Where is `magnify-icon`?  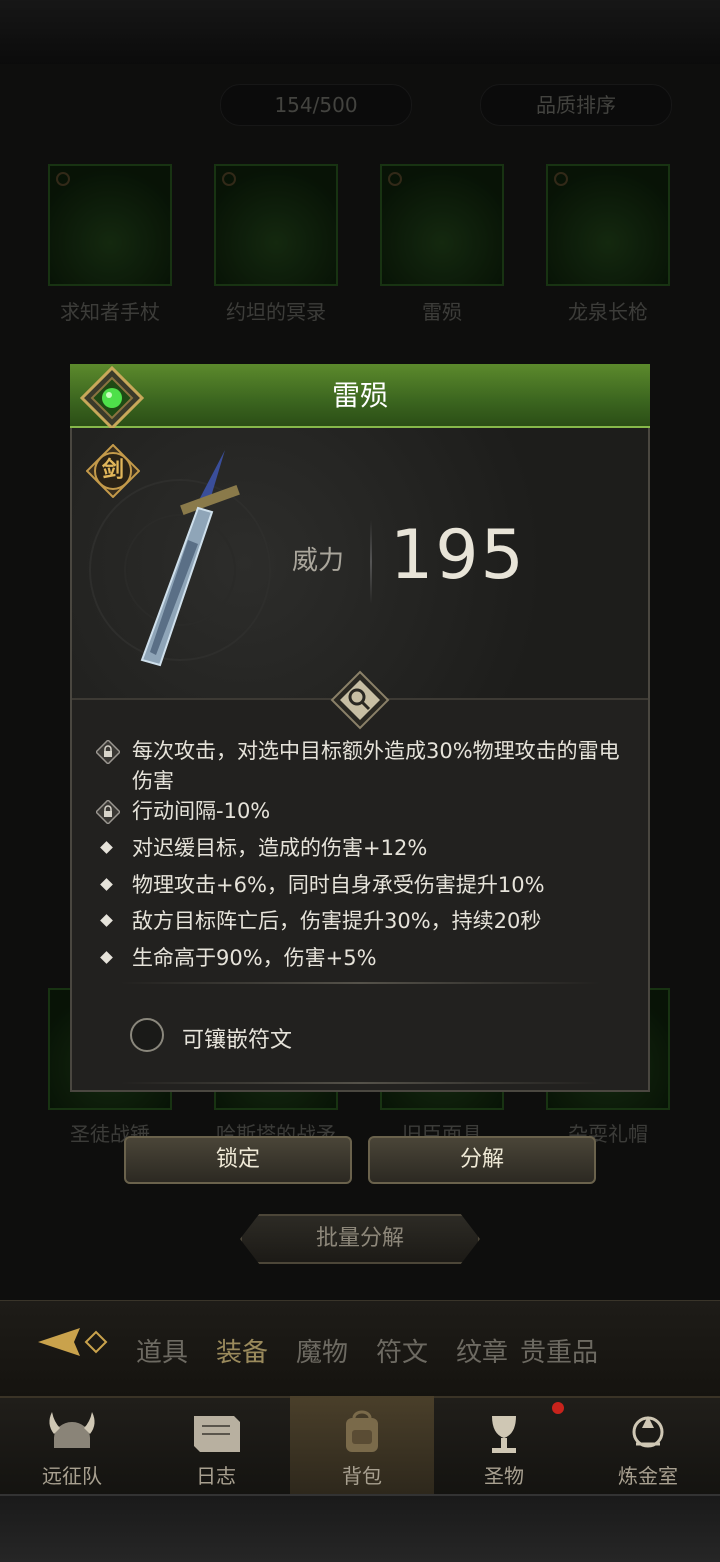 magnify-icon is located at coordinates (360, 700).